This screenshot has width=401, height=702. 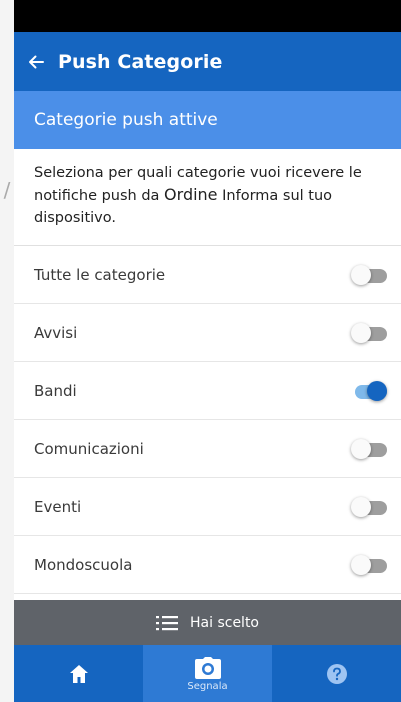 I want to click on category-row: Mondoscuola, so click(x=207, y=565).